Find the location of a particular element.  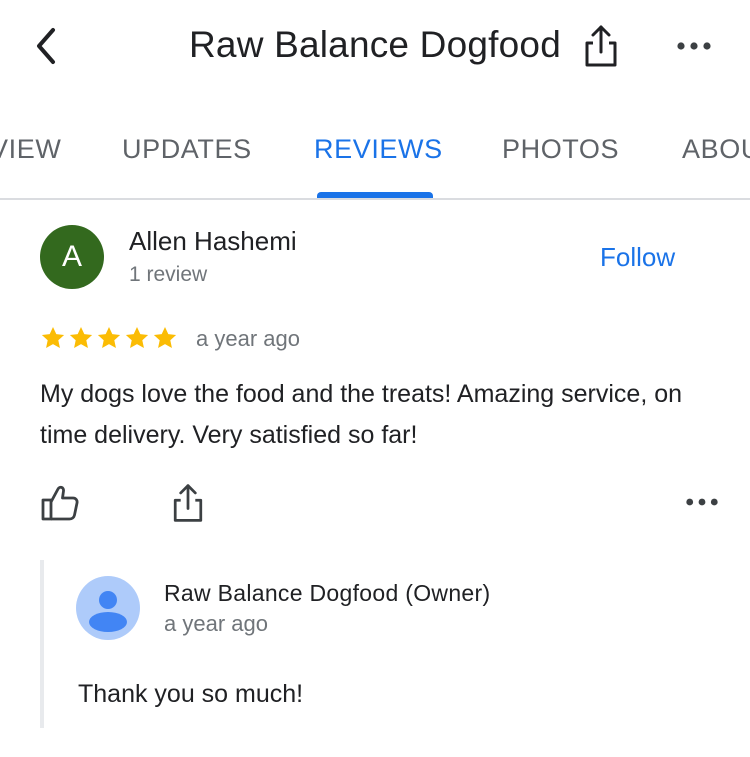

tab-bar: VIEW UPDATES REVIEWS PHOTOS ABOU is located at coordinates (375, 148).